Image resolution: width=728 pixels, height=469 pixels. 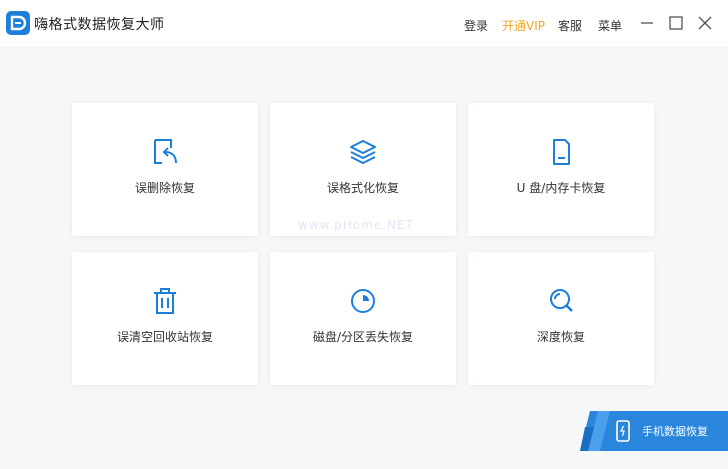 What do you see at coordinates (164, 337) in the screenshot?
I see `card-label: 误清空回收站恢复` at bounding box center [164, 337].